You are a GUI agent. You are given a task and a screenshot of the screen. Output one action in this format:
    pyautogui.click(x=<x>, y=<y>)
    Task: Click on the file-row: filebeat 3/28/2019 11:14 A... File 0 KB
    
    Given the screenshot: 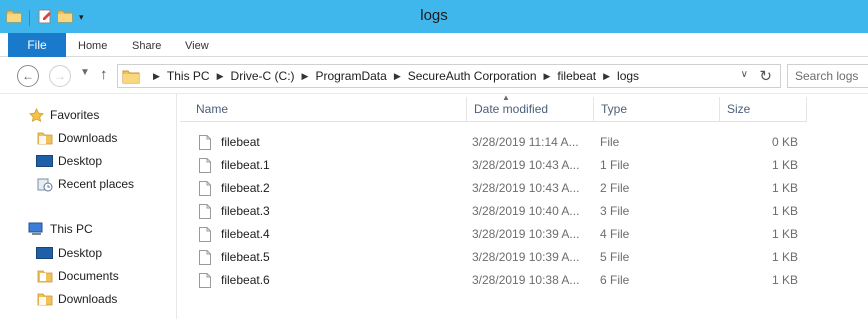 What is the action you would take?
    pyautogui.click(x=493, y=142)
    